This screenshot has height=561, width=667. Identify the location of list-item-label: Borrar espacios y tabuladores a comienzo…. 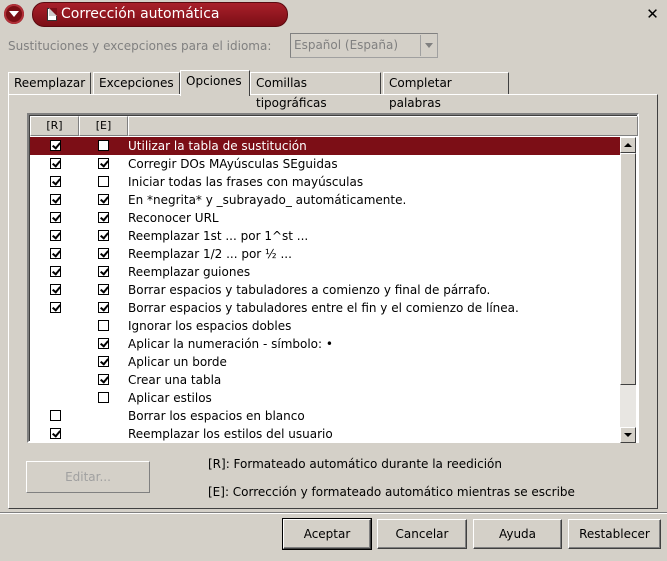
(309, 290).